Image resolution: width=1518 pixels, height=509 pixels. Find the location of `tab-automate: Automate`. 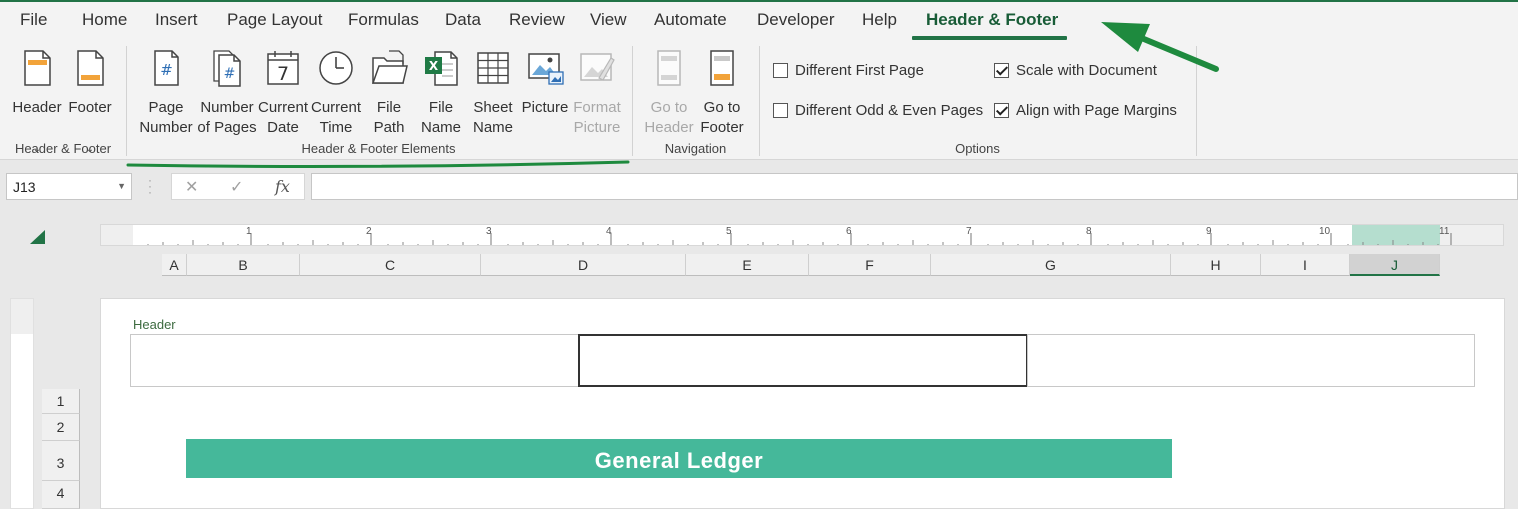

tab-automate: Automate is located at coordinates (690, 20).